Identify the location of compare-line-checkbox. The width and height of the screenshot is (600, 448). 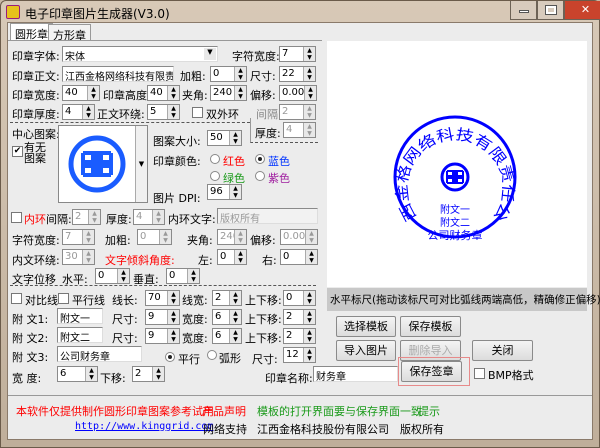
(16, 298).